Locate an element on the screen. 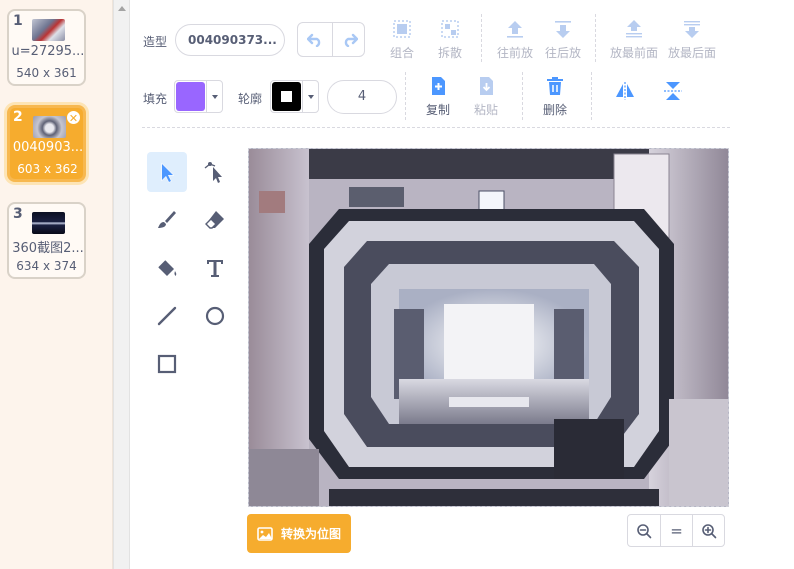 This screenshot has height=569, width=794. ungroup-icon is located at coordinates (450, 29).